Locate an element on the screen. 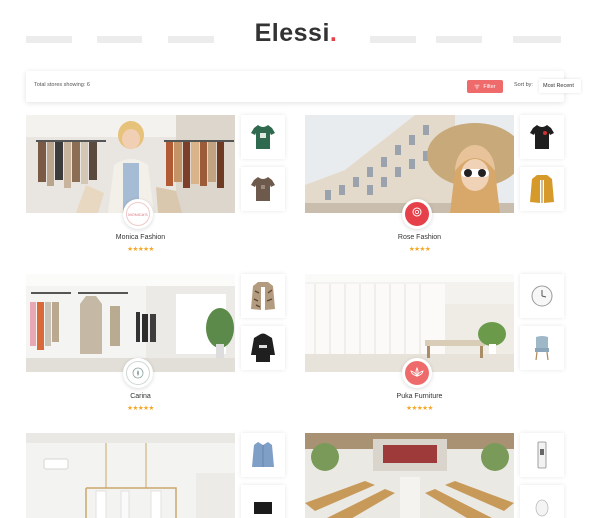 The height and width of the screenshot is (518, 592). store-logo-badge: MONICA'S is located at coordinates (138, 214).